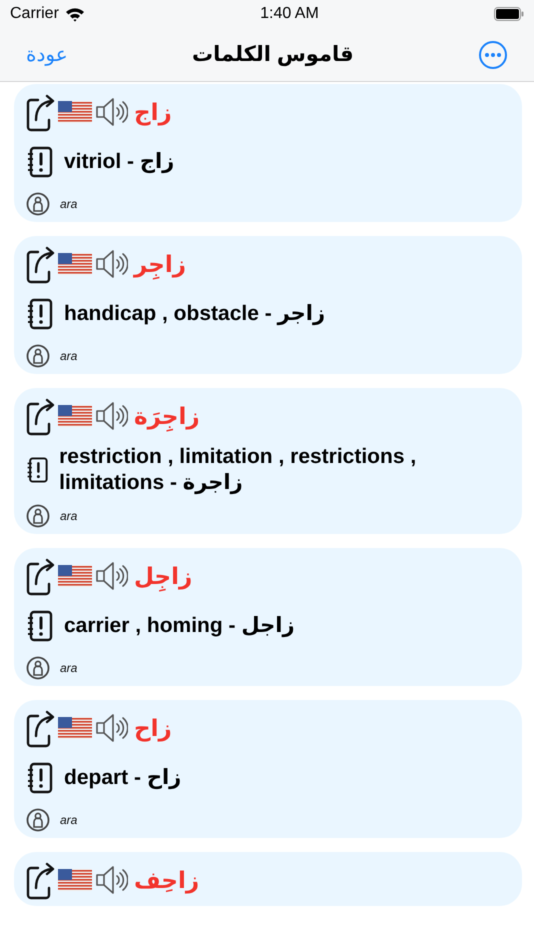 This screenshot has height=950, width=534. What do you see at coordinates (74, 14) in the screenshot?
I see `wifi-icon` at bounding box center [74, 14].